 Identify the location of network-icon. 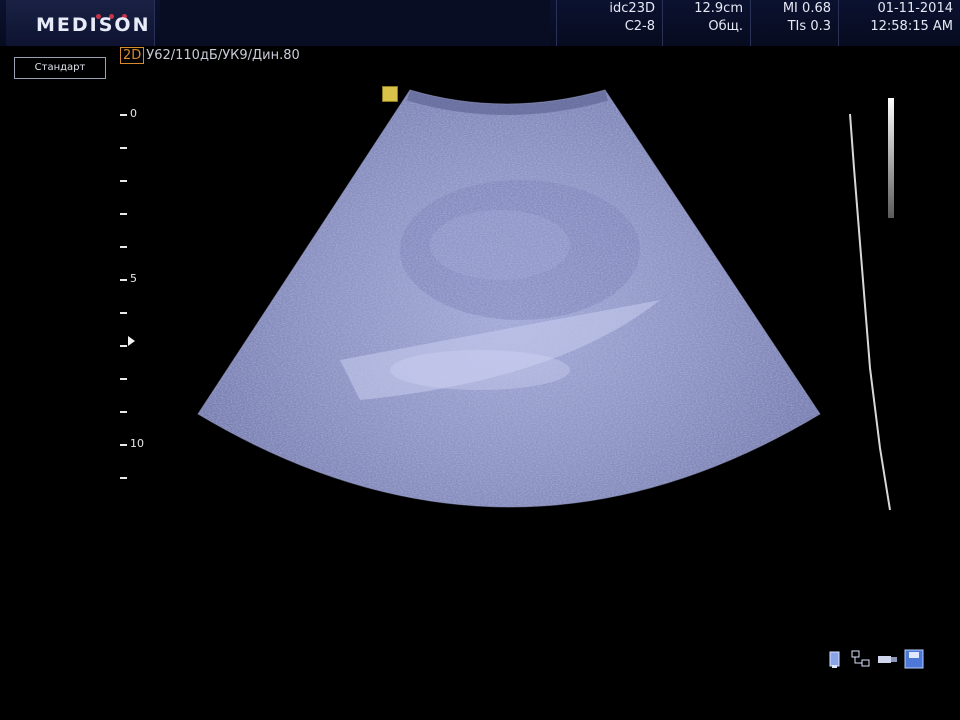
(861, 659).